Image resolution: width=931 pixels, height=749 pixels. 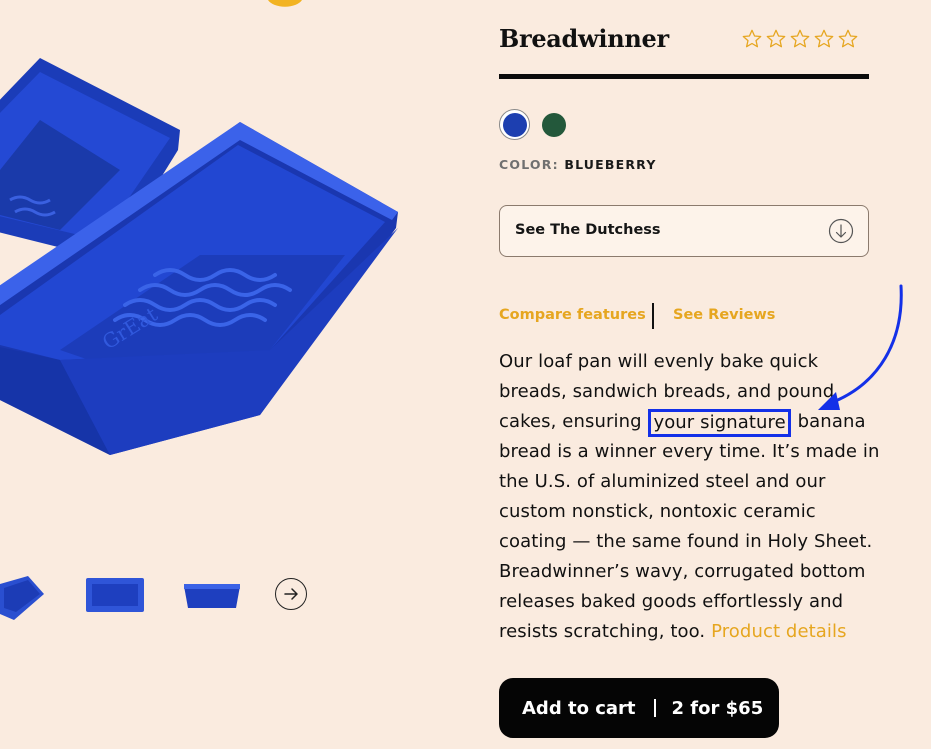 I want to click on compare-features-link: Compare features, so click(x=572, y=315).